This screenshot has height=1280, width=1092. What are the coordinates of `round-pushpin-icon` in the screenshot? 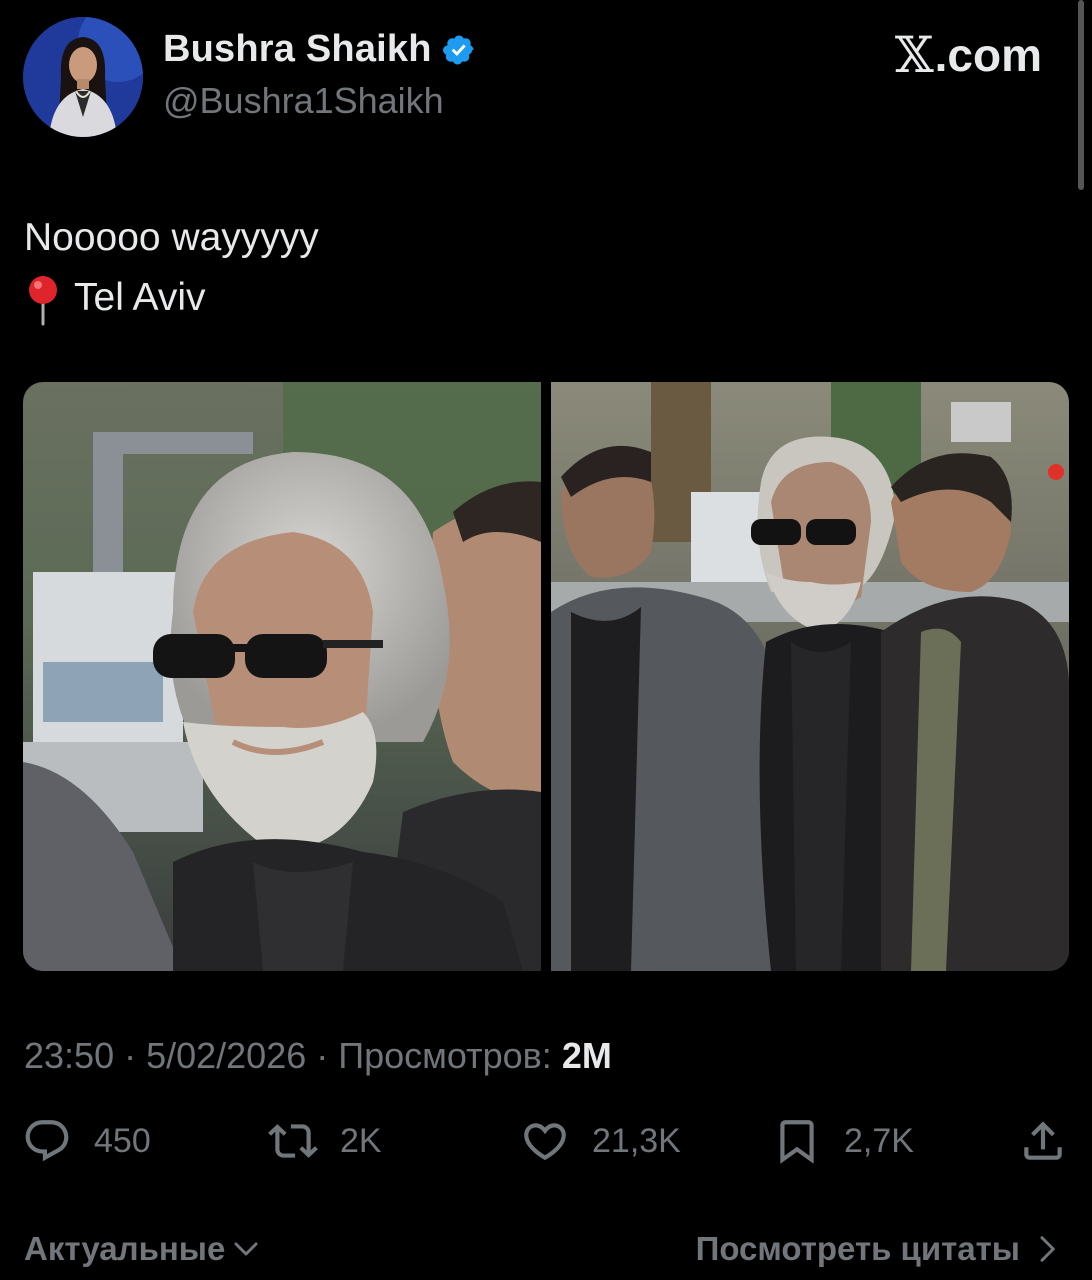 It's located at (43, 300).